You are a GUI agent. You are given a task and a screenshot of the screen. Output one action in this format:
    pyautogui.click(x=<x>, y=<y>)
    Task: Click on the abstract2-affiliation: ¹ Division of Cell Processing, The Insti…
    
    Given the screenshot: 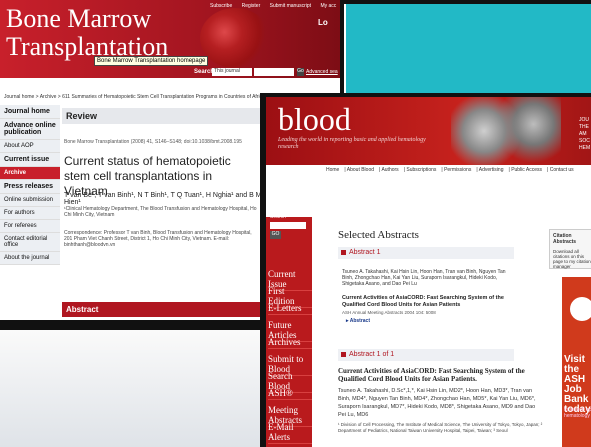 What is the action you would take?
    pyautogui.click(x=440, y=427)
    